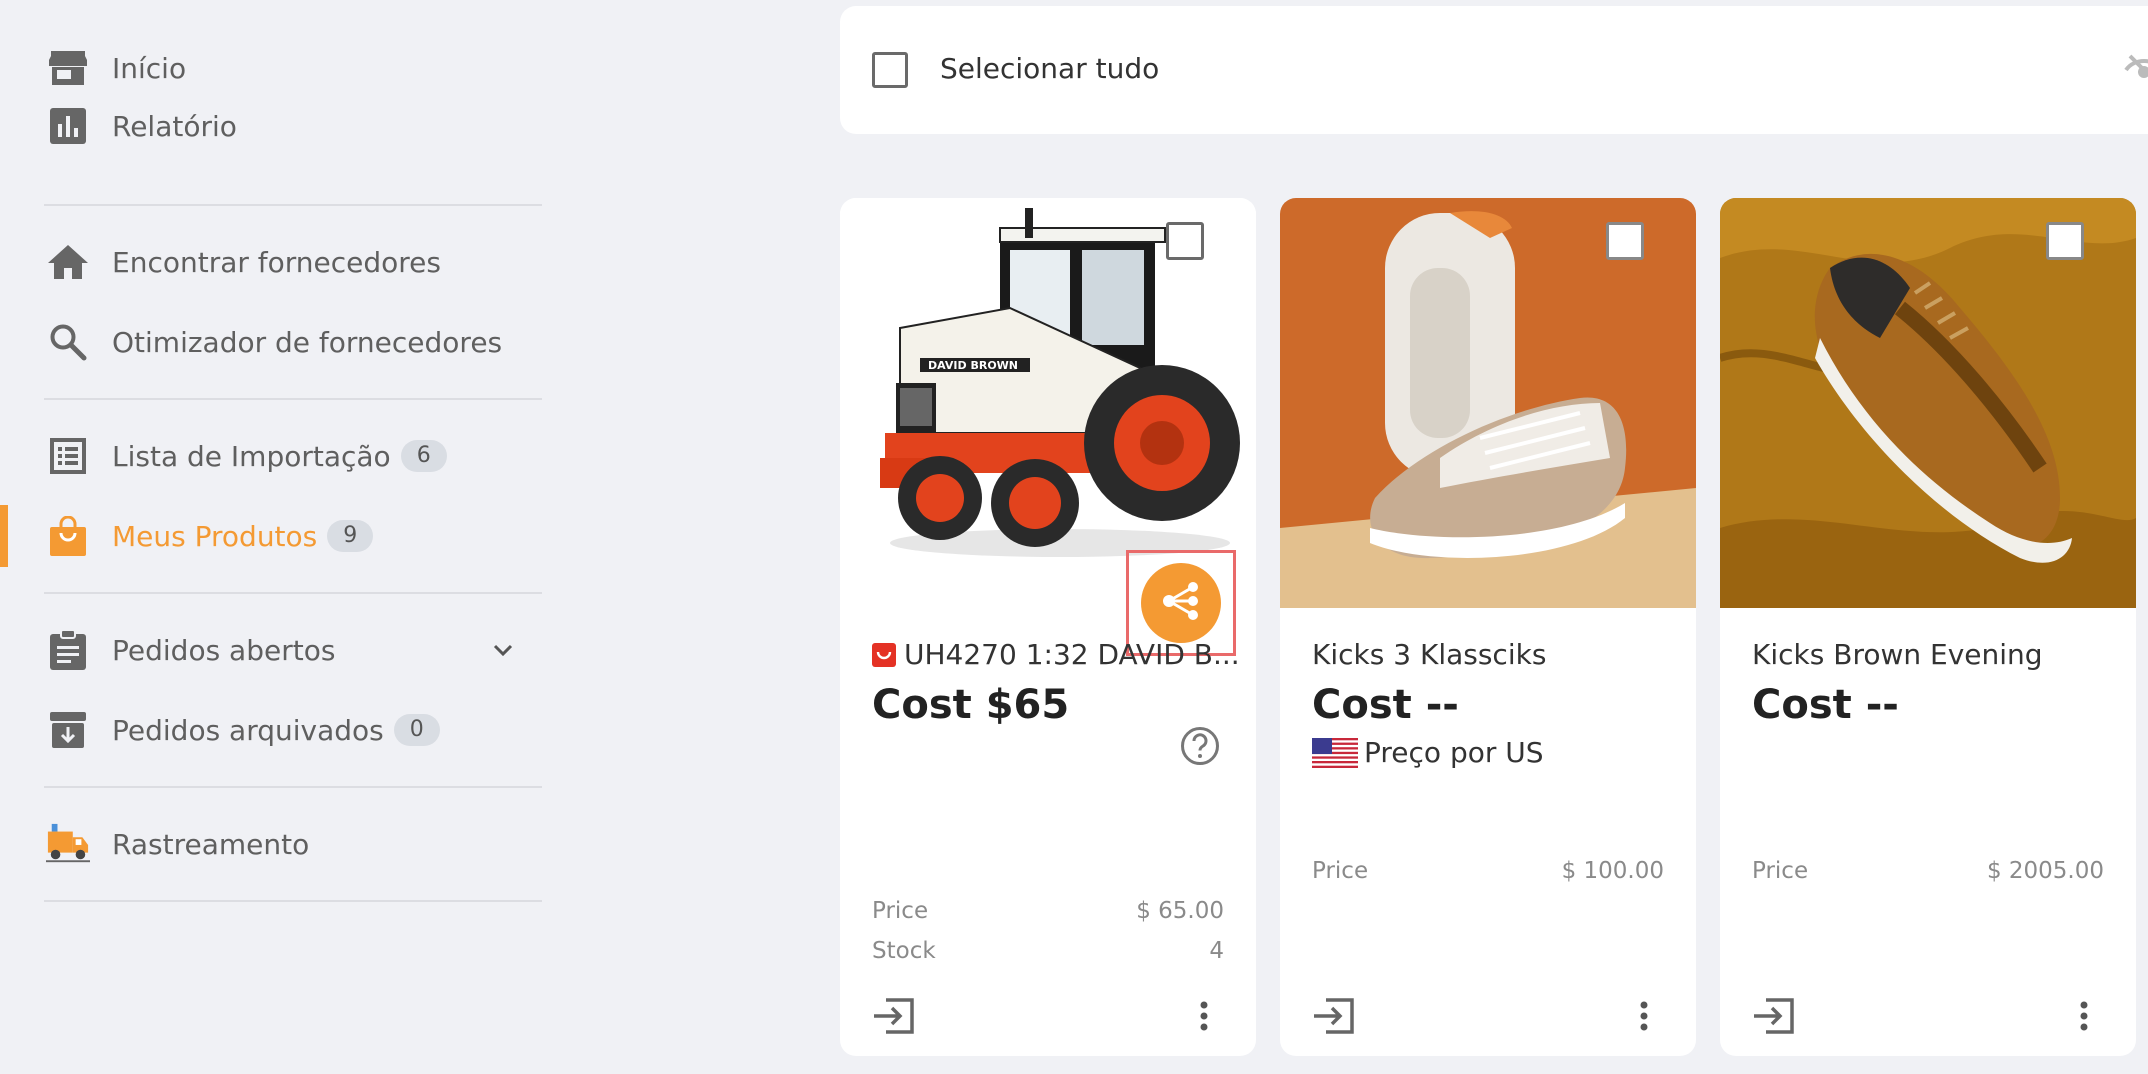 This screenshot has width=2148, height=1074. I want to click on clipboard-icon, so click(68, 650).